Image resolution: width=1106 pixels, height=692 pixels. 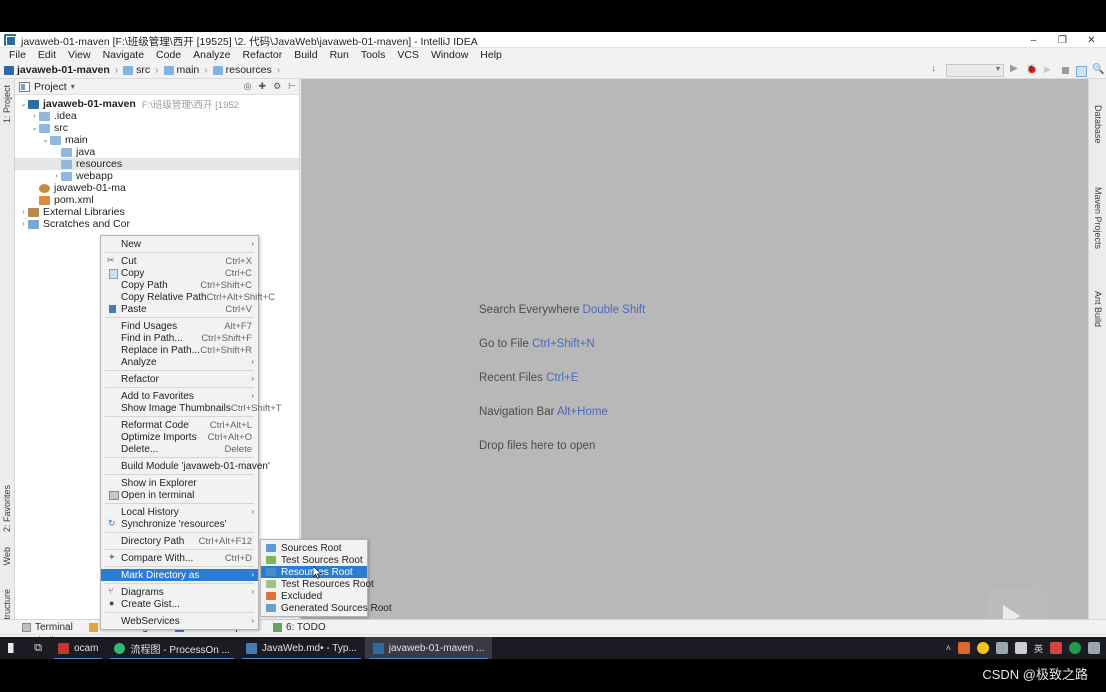 What do you see at coordinates (179, 261) in the screenshot?
I see `context-menu-item: Cut Ctrl+X` at bounding box center [179, 261].